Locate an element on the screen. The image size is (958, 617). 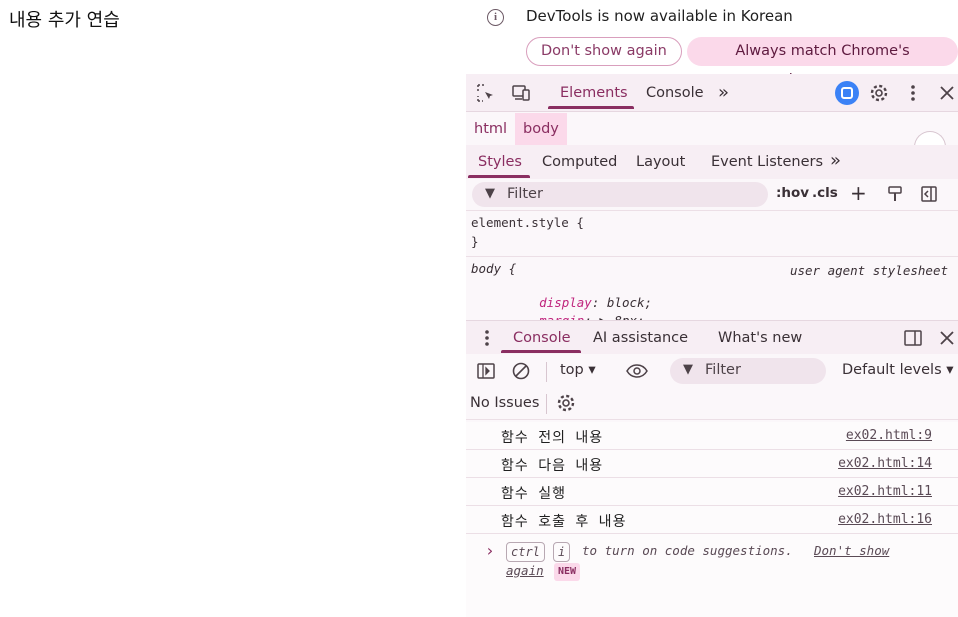
body-selector: body { is located at coordinates (493, 268).